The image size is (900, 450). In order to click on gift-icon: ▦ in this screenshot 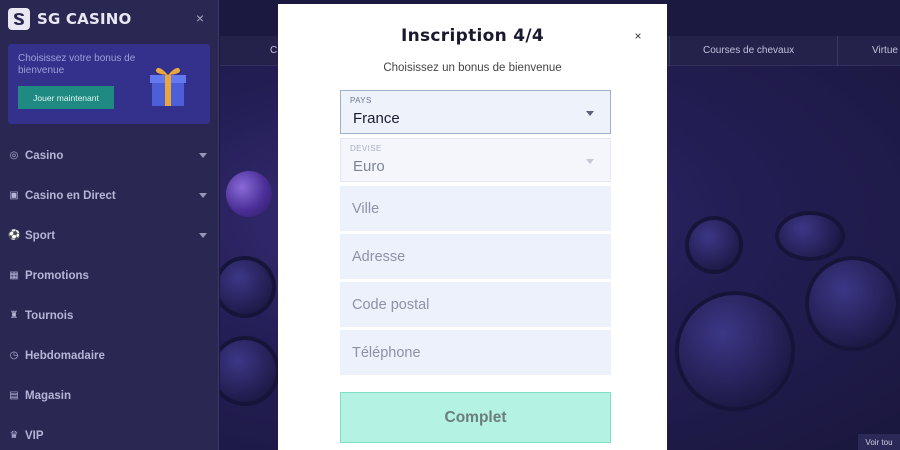, I will do `click(14, 275)`.